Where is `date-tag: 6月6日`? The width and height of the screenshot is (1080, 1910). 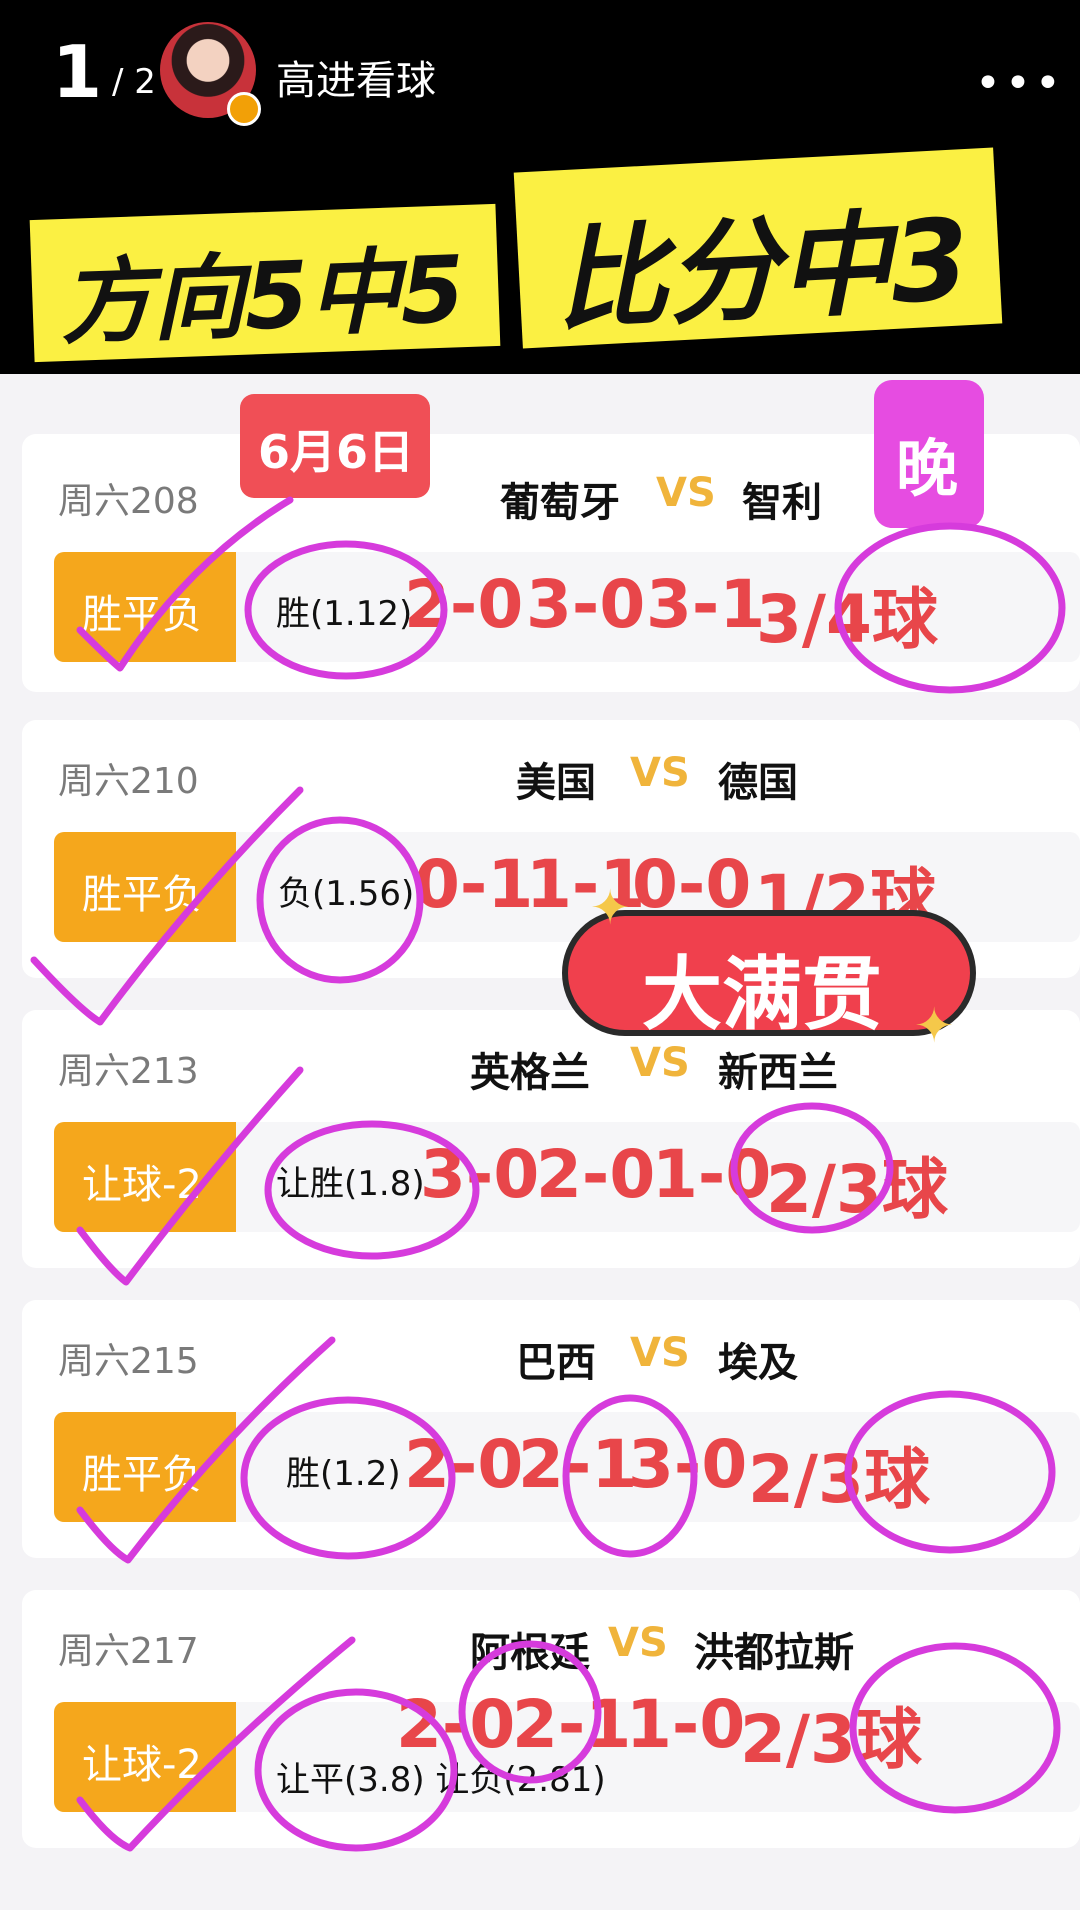
date-tag: 6月6日 is located at coordinates (335, 446).